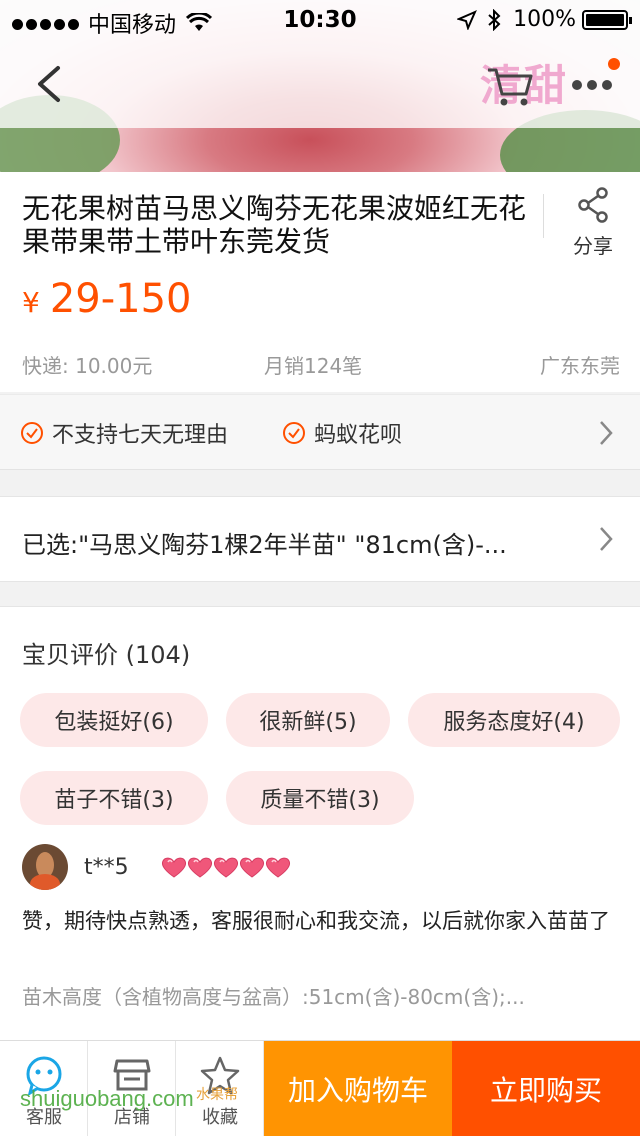 Image resolution: width=640 pixels, height=1136 pixels. Describe the element at coordinates (217, 1095) in the screenshot. I see `watermark-logo: 水果帮` at that location.